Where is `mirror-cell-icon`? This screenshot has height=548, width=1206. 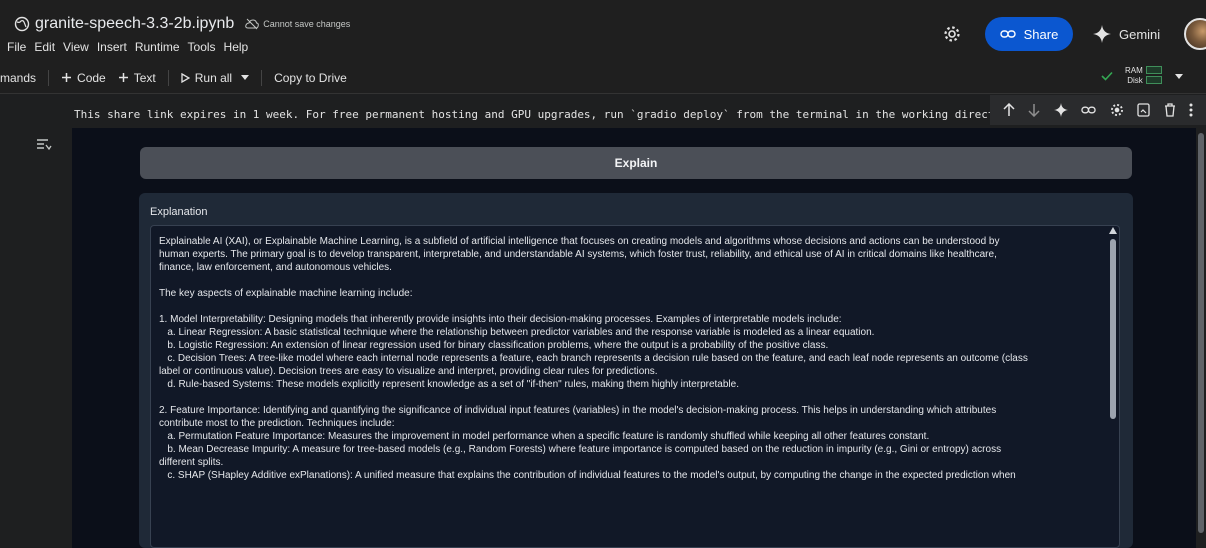
mirror-cell-icon is located at coordinates (1143, 110).